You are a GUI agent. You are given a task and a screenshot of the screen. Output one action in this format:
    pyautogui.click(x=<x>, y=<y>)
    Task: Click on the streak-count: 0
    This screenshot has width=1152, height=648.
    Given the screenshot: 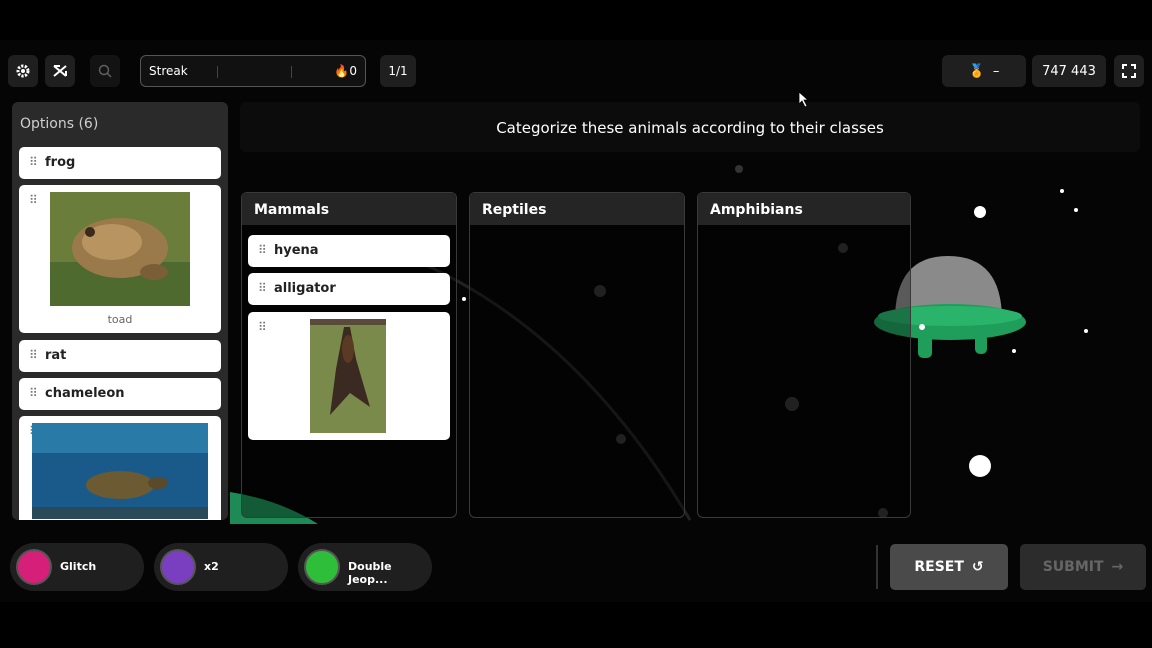 What is the action you would take?
    pyautogui.click(x=353, y=71)
    